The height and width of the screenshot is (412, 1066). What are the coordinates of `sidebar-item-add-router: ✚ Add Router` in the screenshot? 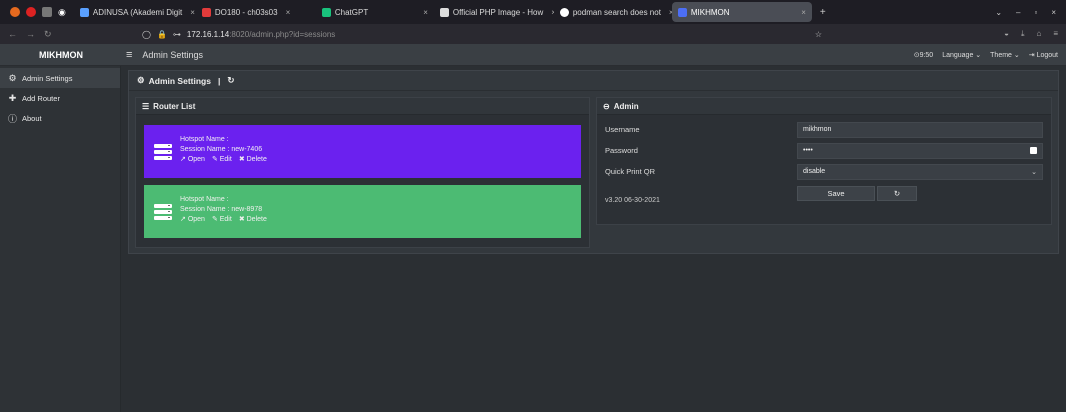 It's located at (60, 98).